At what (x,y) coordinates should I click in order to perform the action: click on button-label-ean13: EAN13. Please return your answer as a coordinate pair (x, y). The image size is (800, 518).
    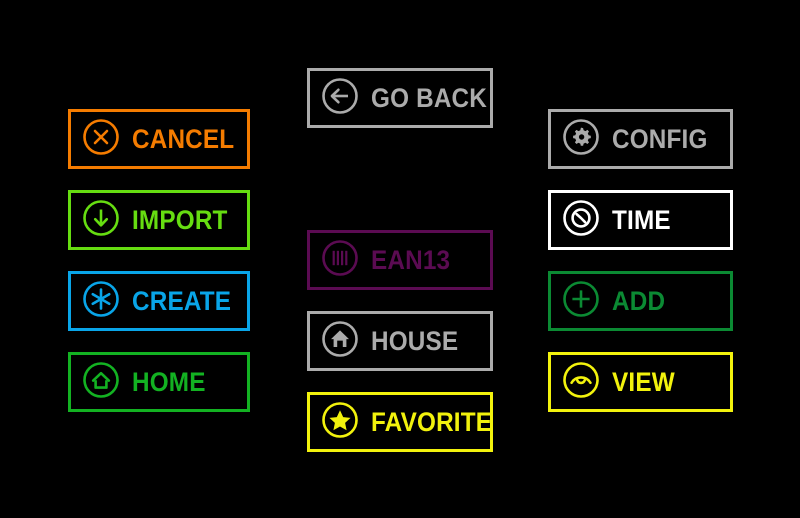
    Looking at the image, I should click on (411, 259).